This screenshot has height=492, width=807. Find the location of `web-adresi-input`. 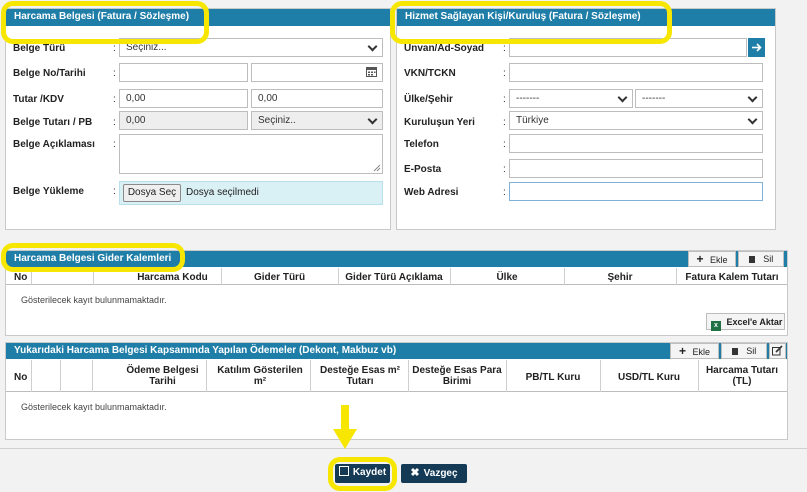

web-adresi-input is located at coordinates (636, 191).